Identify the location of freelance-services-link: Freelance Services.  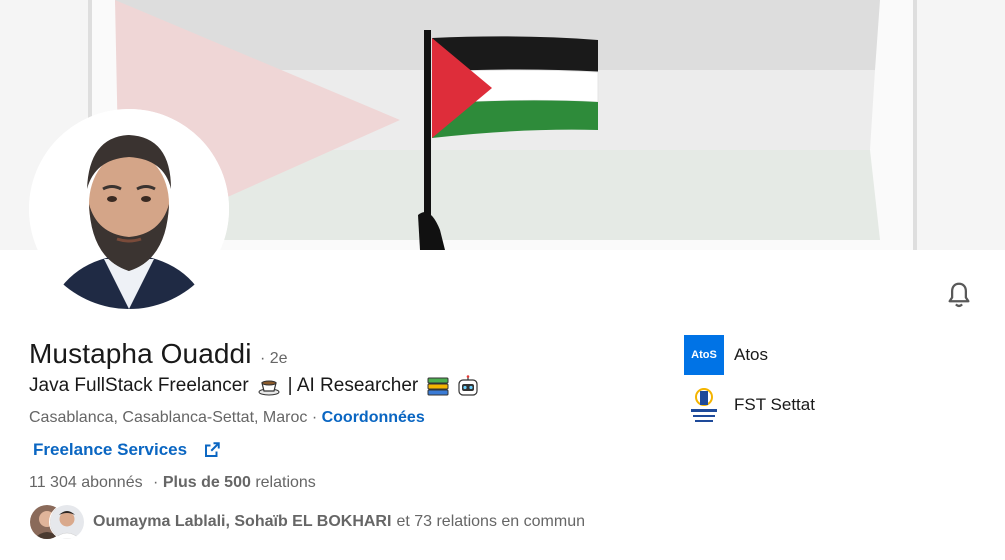
(127, 450).